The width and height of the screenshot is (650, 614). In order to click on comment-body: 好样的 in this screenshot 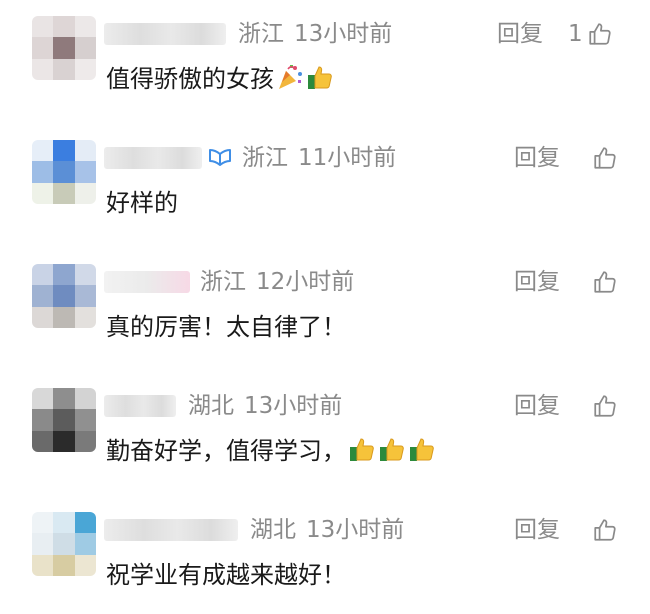, I will do `click(142, 203)`.